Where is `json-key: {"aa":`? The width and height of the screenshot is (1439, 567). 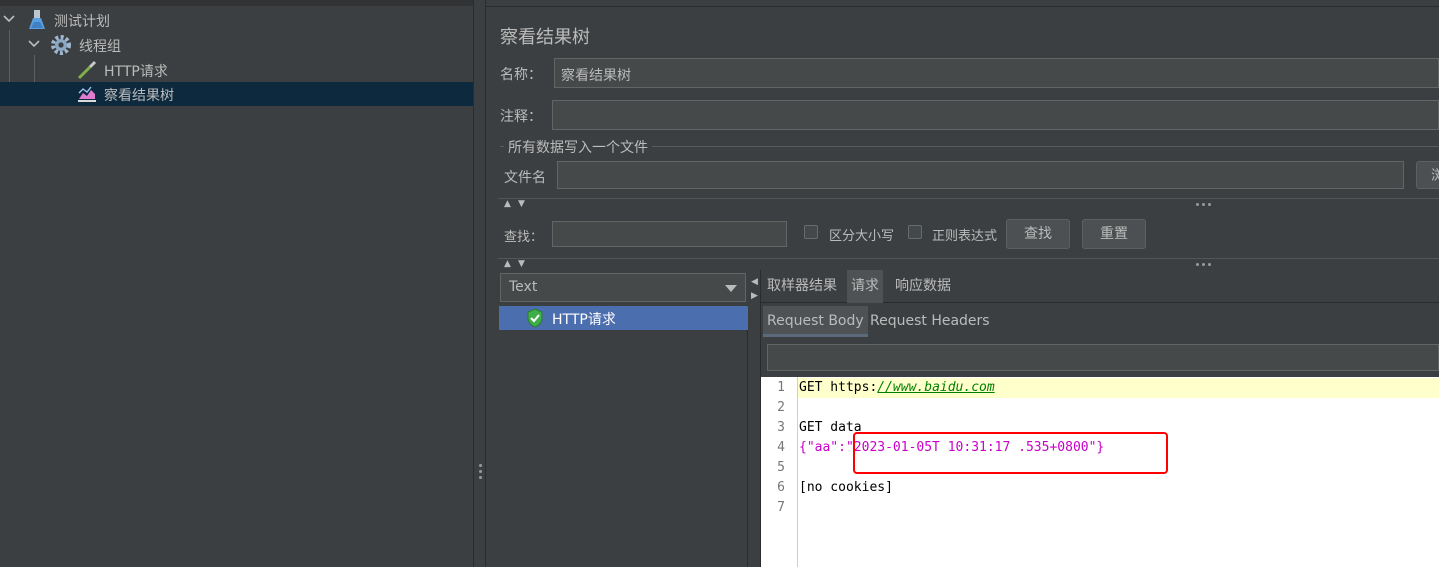
json-key: {"aa": is located at coordinates (822, 447).